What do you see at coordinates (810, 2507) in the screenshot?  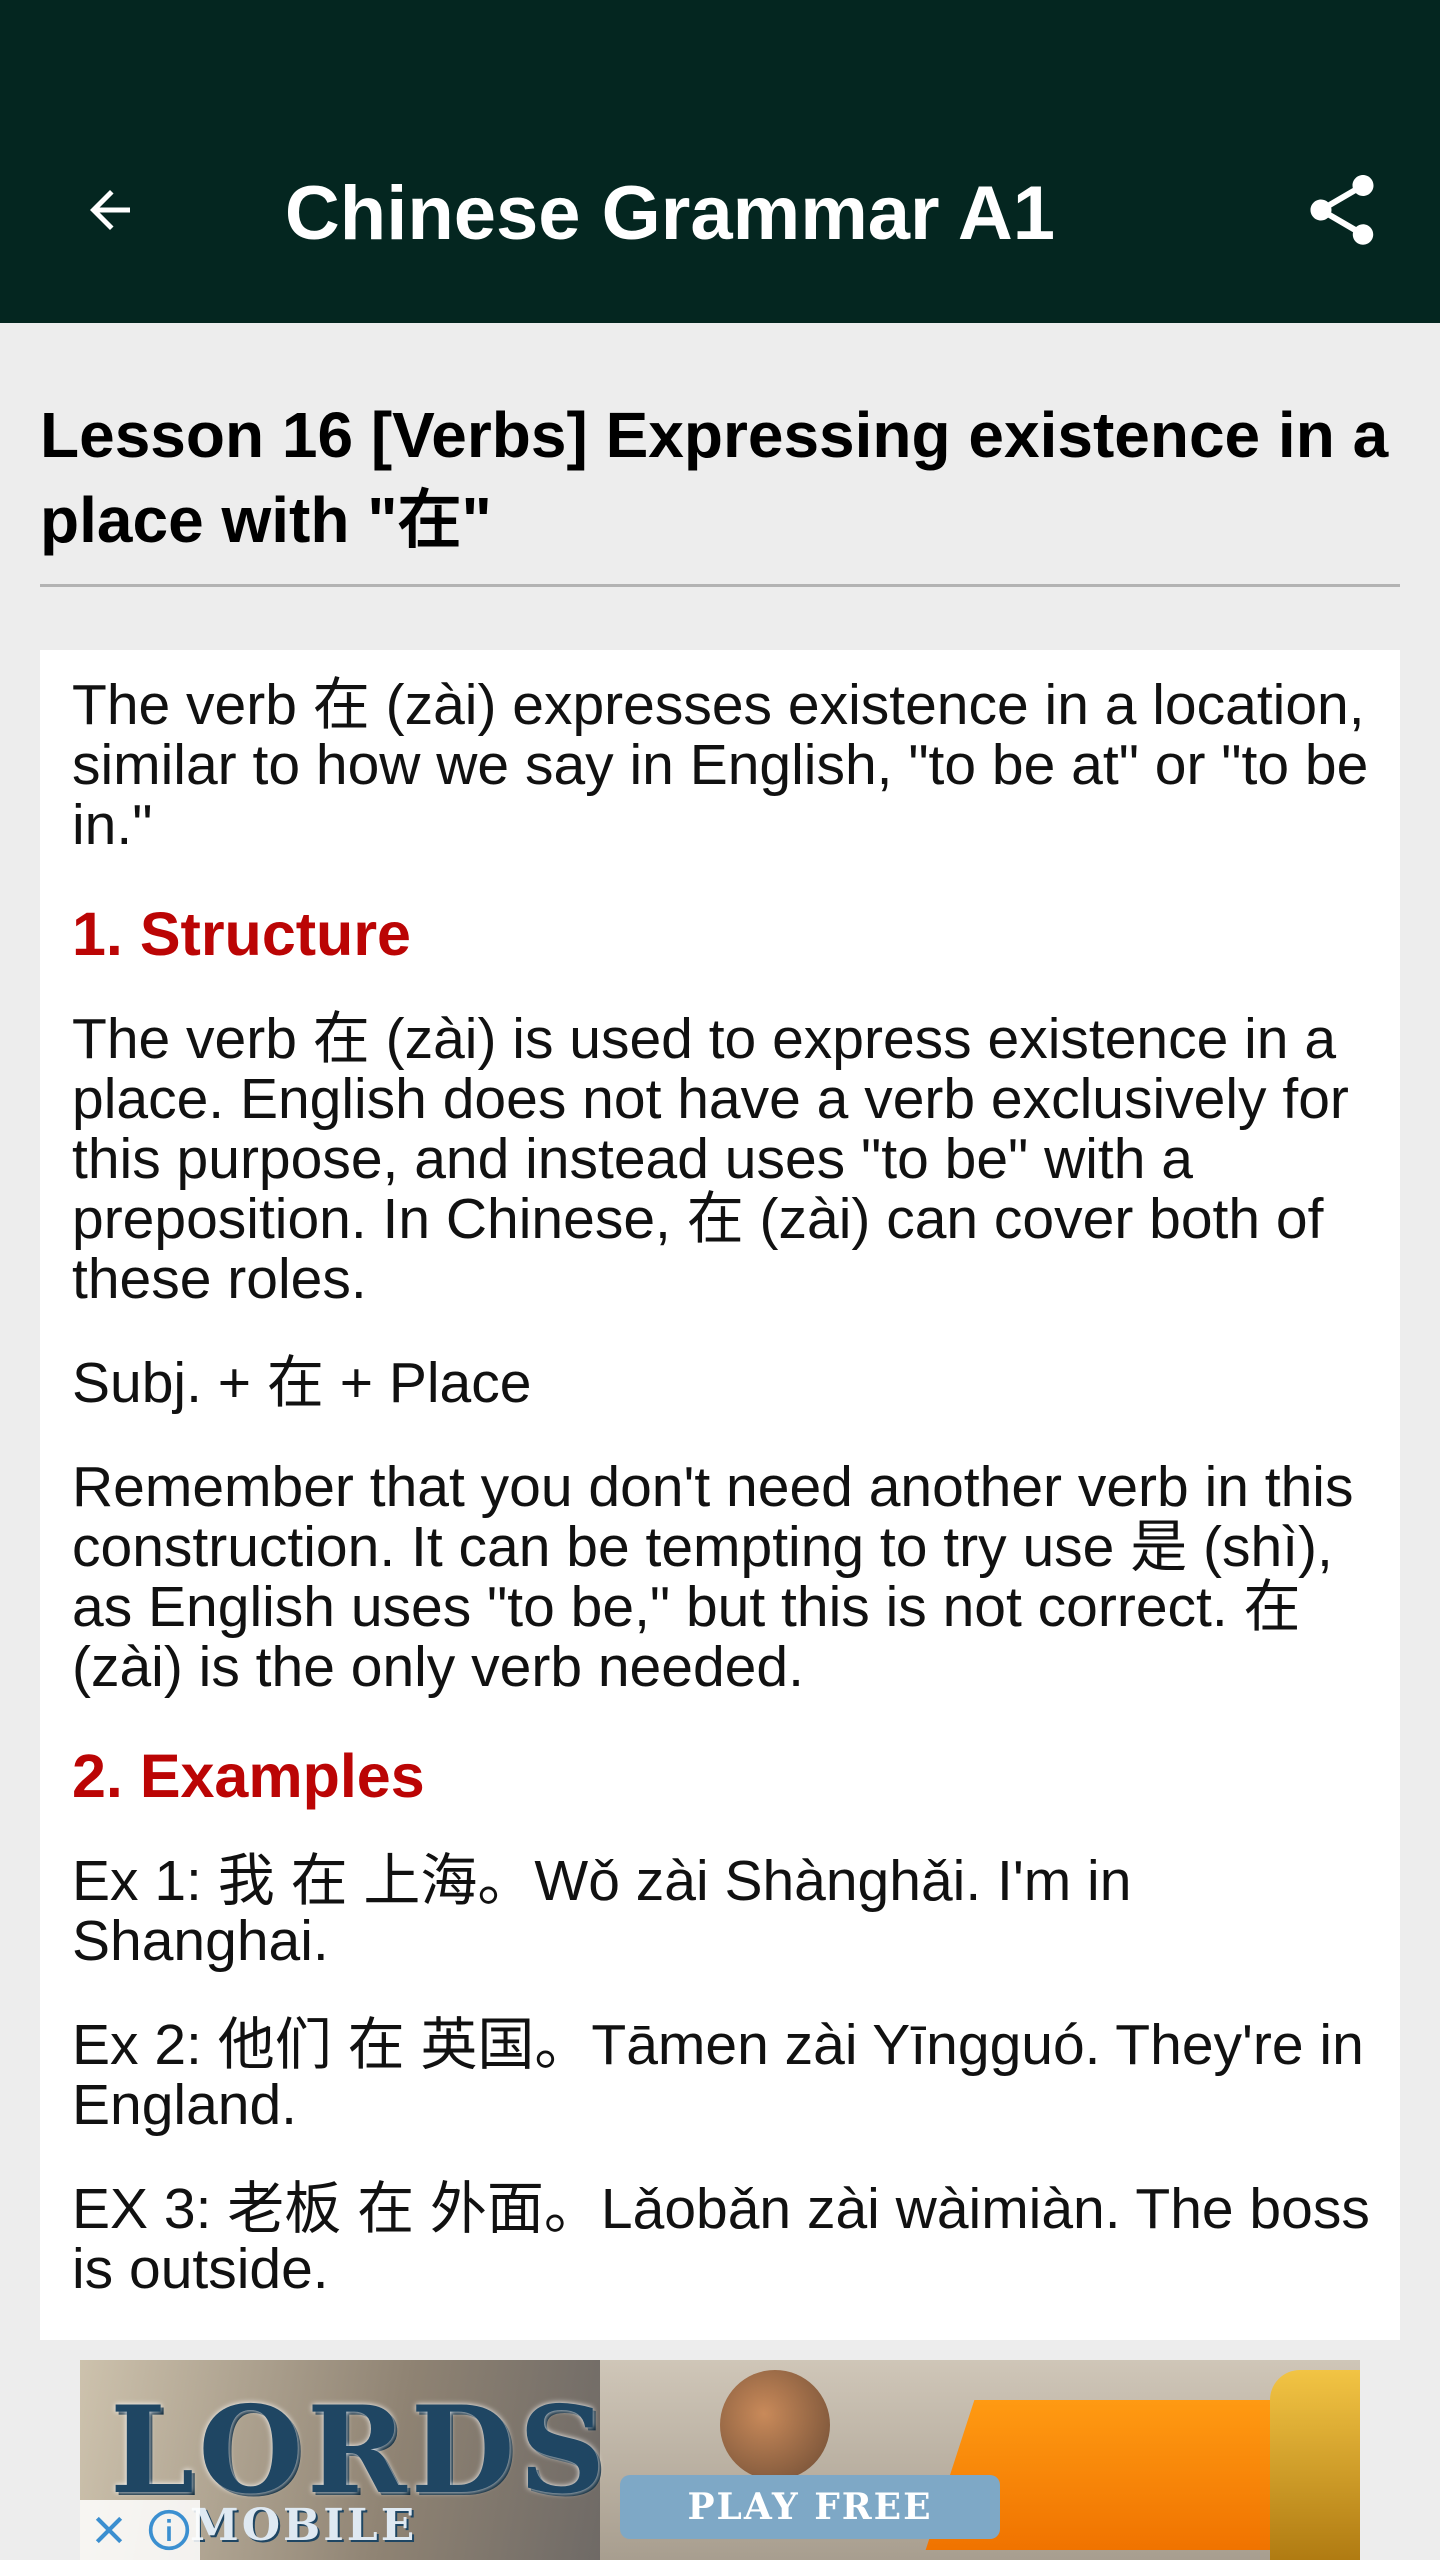 I see `ad-cta-button: PLAY FREE` at bounding box center [810, 2507].